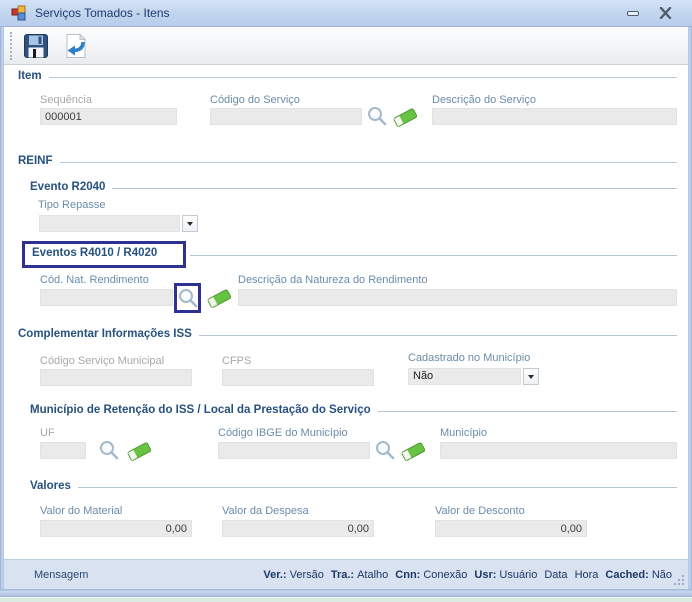 The image size is (692, 602). I want to click on status-message: Mensagem, so click(61, 575).